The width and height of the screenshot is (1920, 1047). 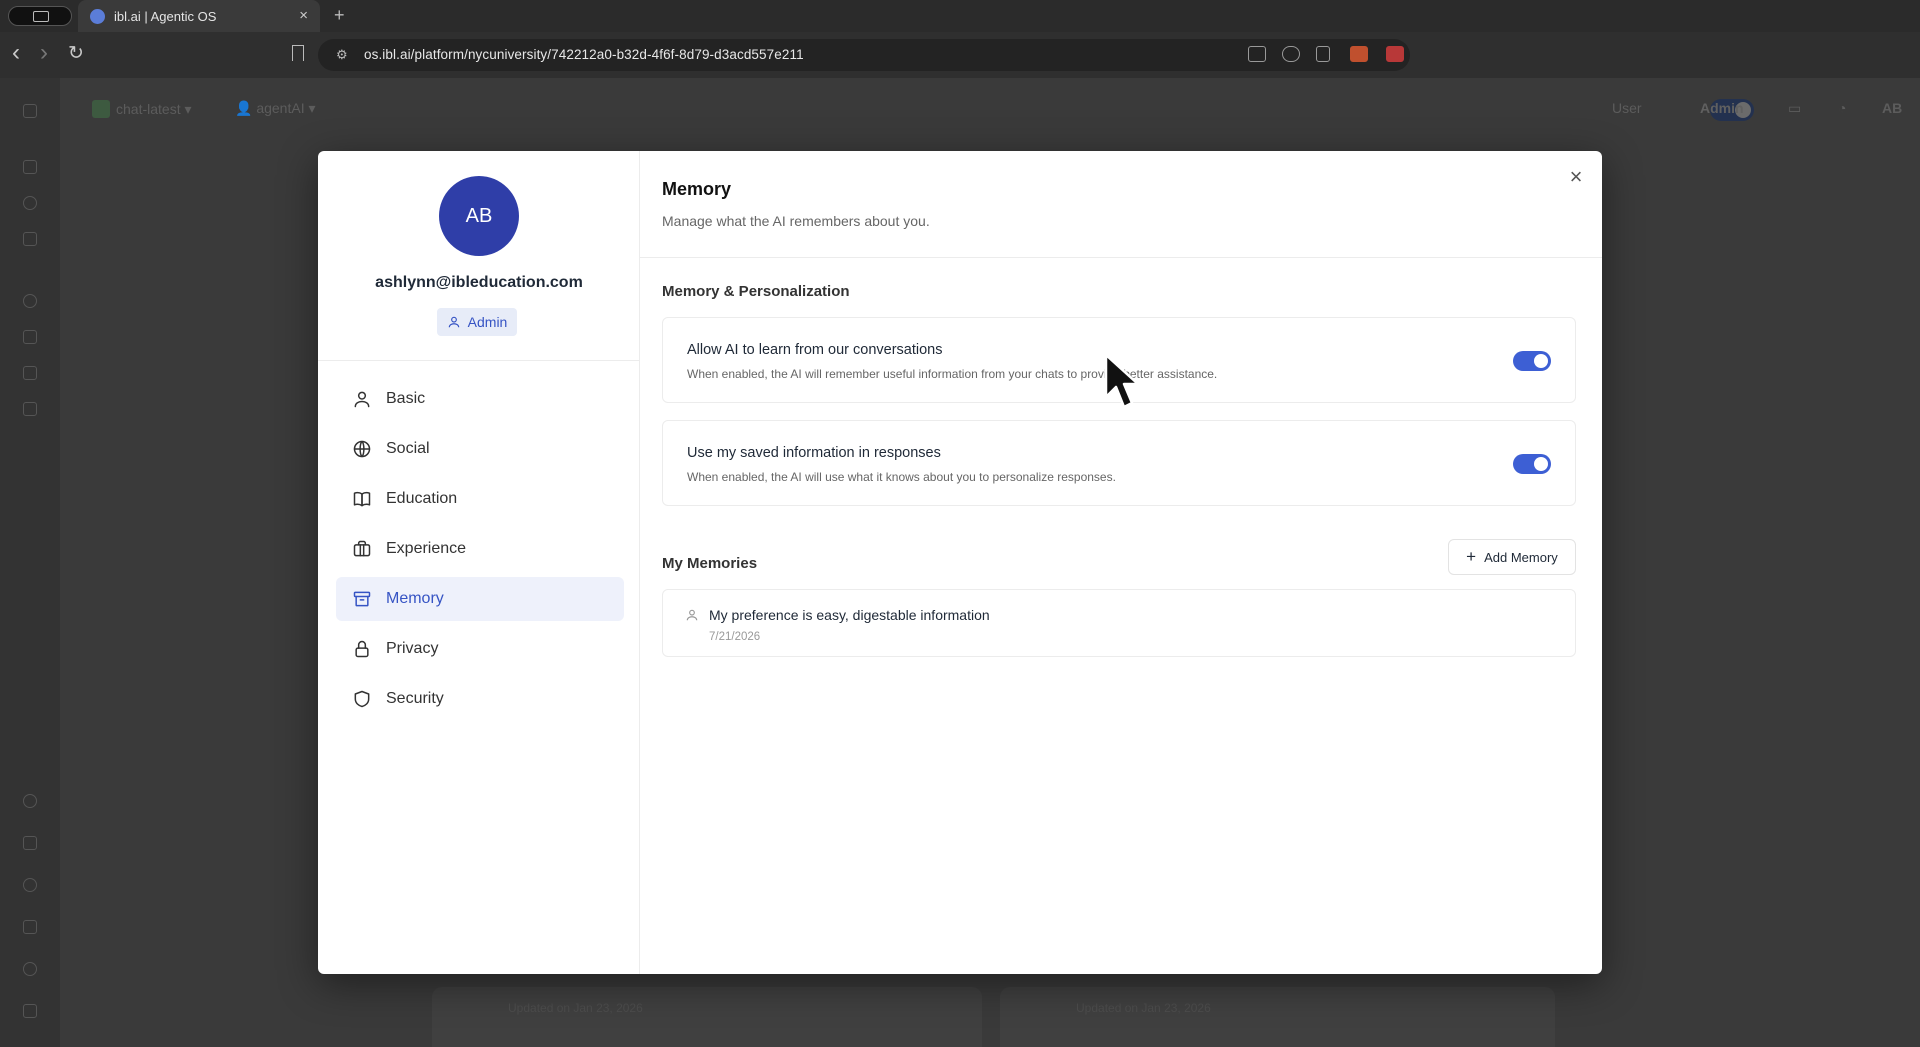 What do you see at coordinates (1521, 557) in the screenshot?
I see `add-memory-label: Add Memory` at bounding box center [1521, 557].